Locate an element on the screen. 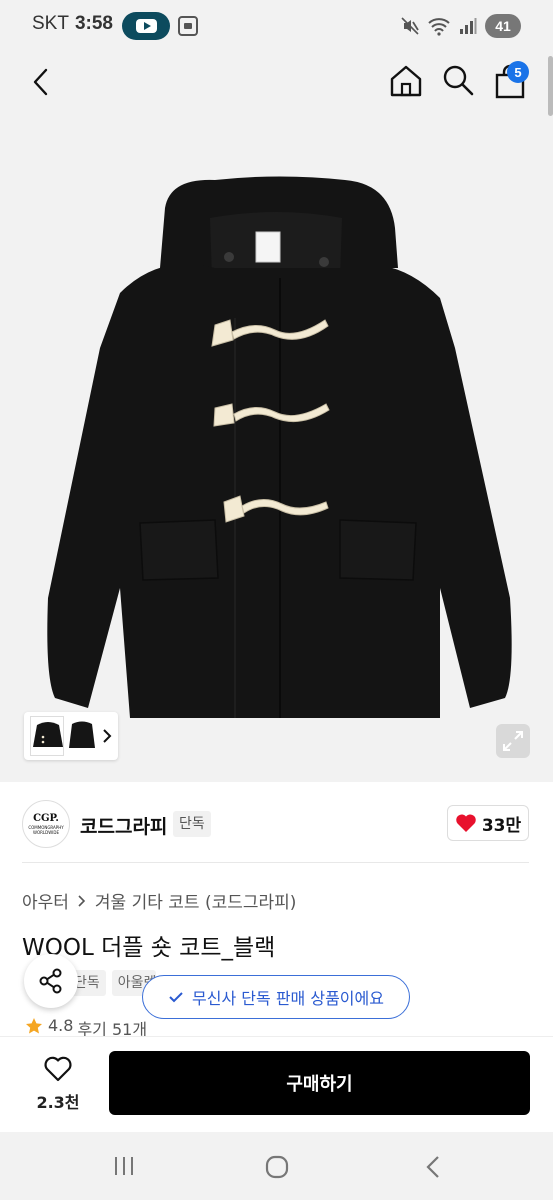  clock: 3:58 is located at coordinates (93, 23).